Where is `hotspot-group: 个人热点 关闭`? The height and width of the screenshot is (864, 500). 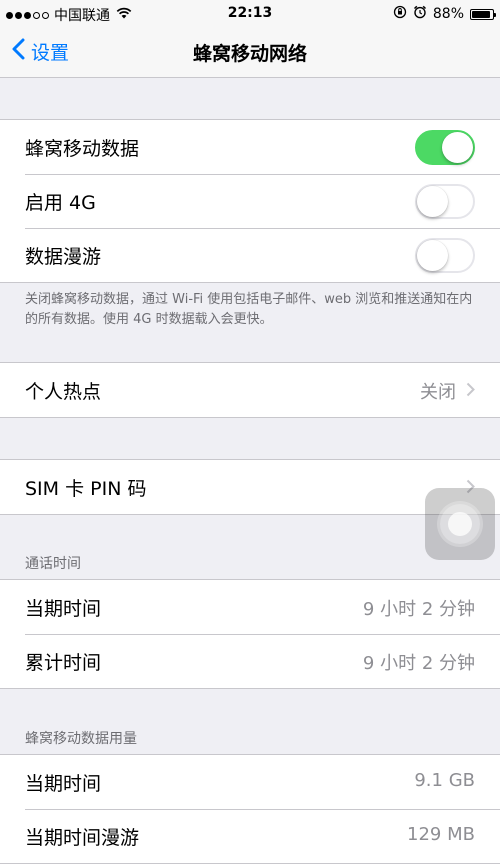 hotspot-group: 个人热点 关闭 is located at coordinates (250, 390).